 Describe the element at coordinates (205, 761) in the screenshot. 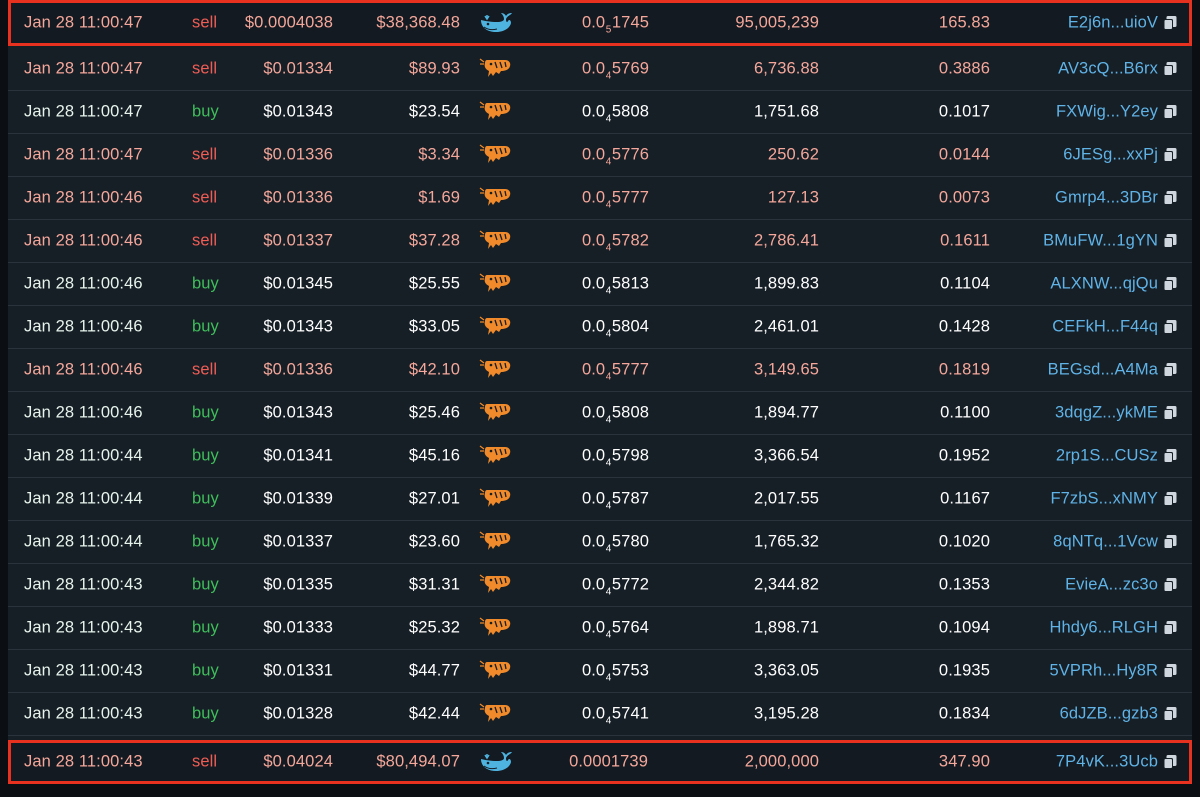

I see `trade-side: sell` at that location.